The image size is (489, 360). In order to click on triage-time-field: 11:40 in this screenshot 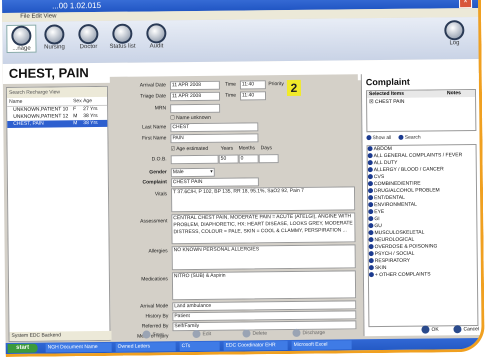, I will do `click(253, 96)`.